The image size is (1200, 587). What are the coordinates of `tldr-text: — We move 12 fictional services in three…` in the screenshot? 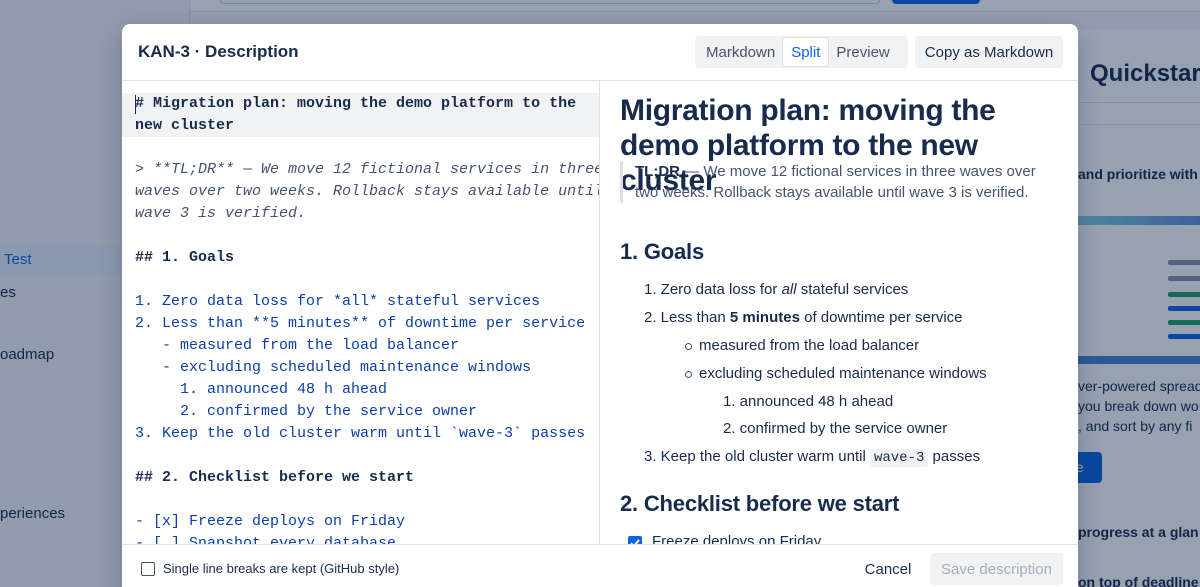 It's located at (835, 182).